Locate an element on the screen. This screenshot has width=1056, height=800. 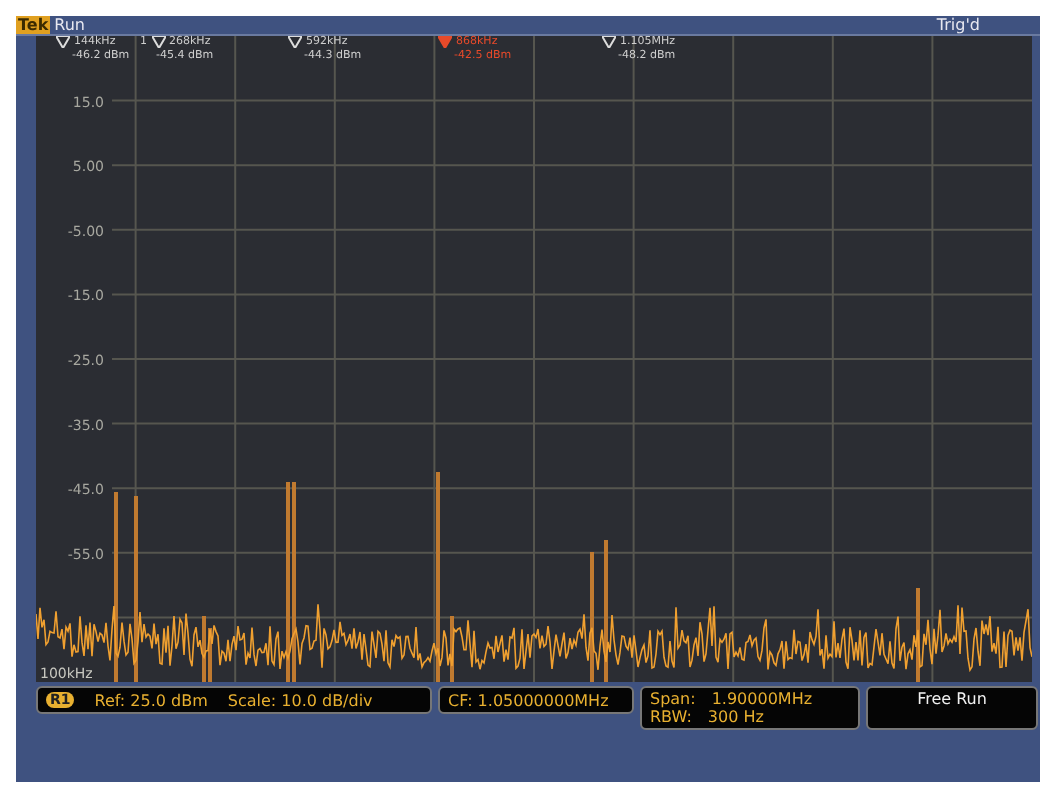
span-value: 1.90000MHz is located at coordinates (762, 699).